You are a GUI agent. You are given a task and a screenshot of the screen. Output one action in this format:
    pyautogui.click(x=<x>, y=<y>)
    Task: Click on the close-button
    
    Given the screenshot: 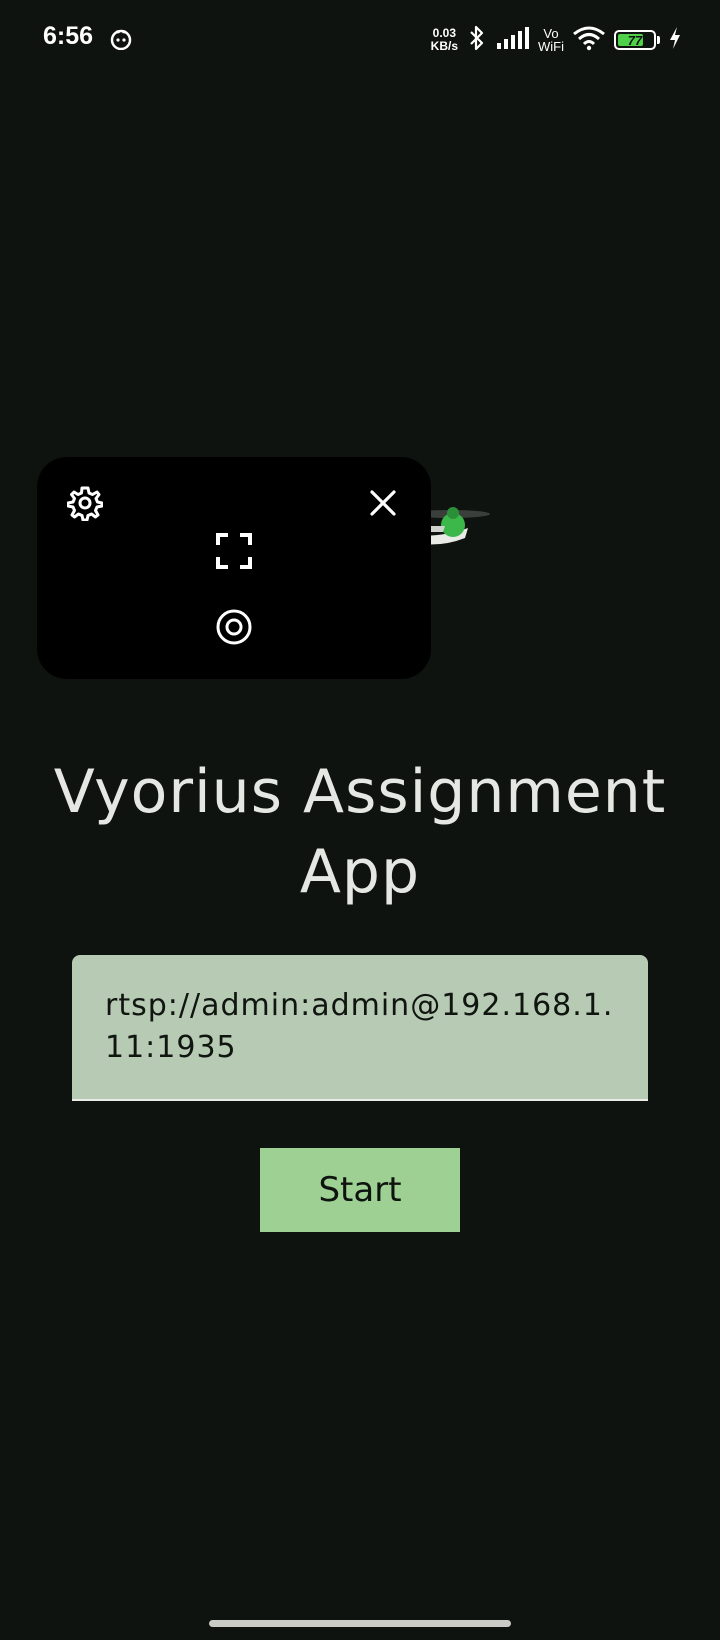 What is the action you would take?
    pyautogui.click(x=383, y=505)
    